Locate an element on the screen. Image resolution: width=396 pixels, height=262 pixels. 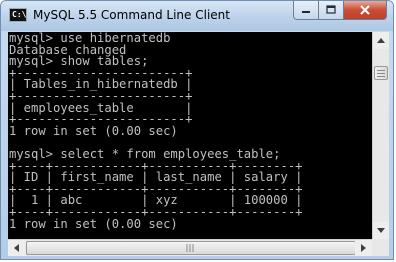
vertical-scrollbar is located at coordinates (380, 135).